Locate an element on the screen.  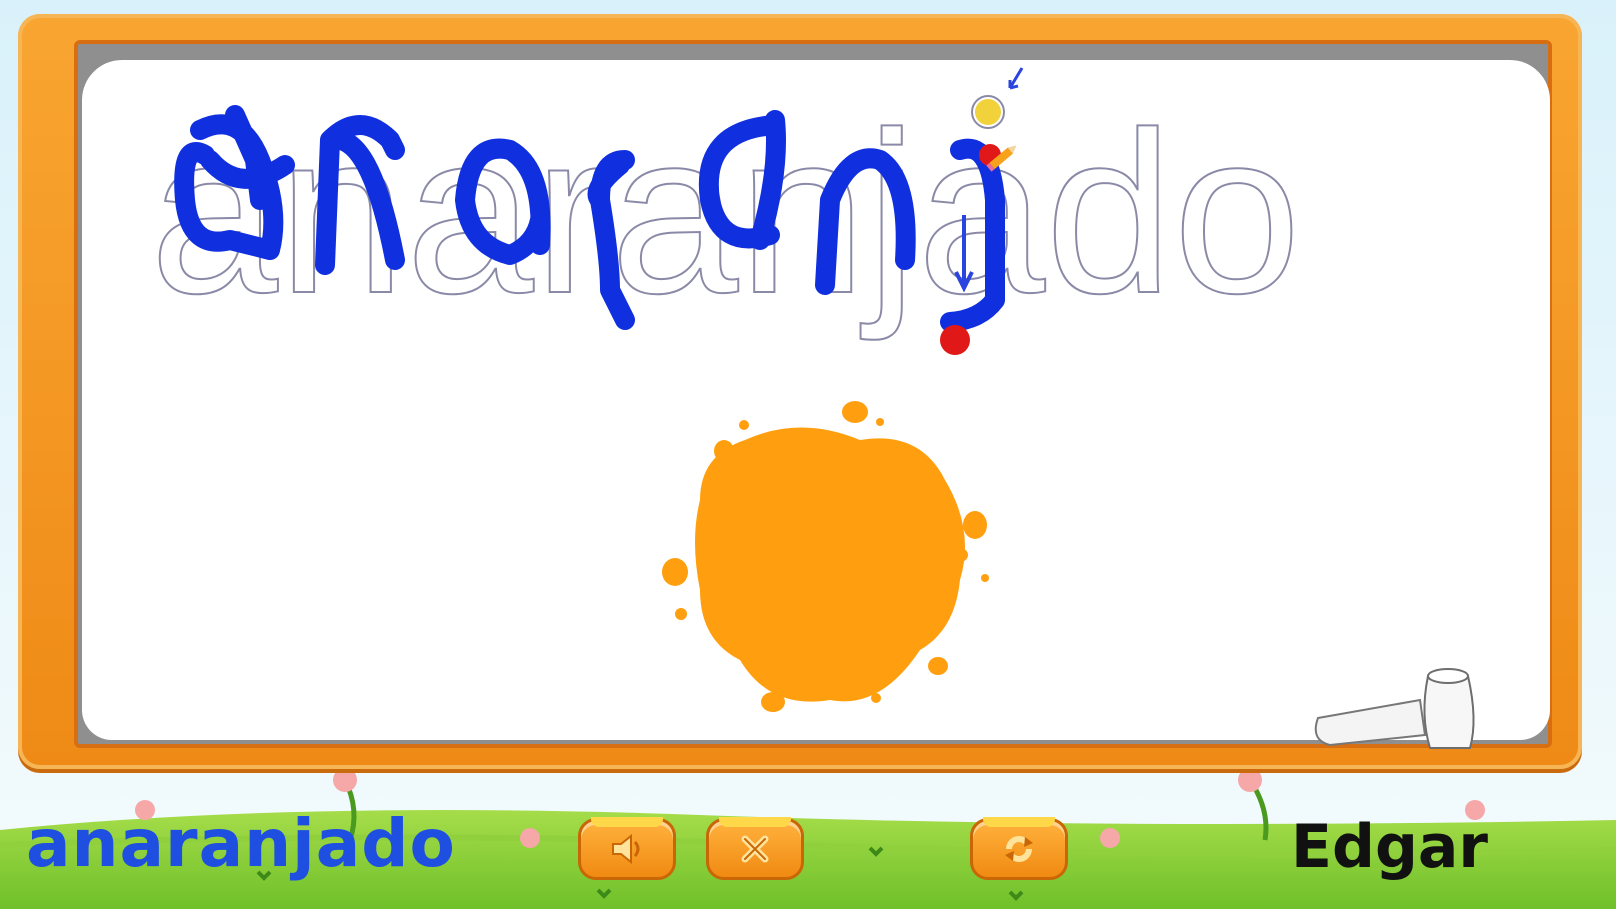
sound-button is located at coordinates (627, 848).